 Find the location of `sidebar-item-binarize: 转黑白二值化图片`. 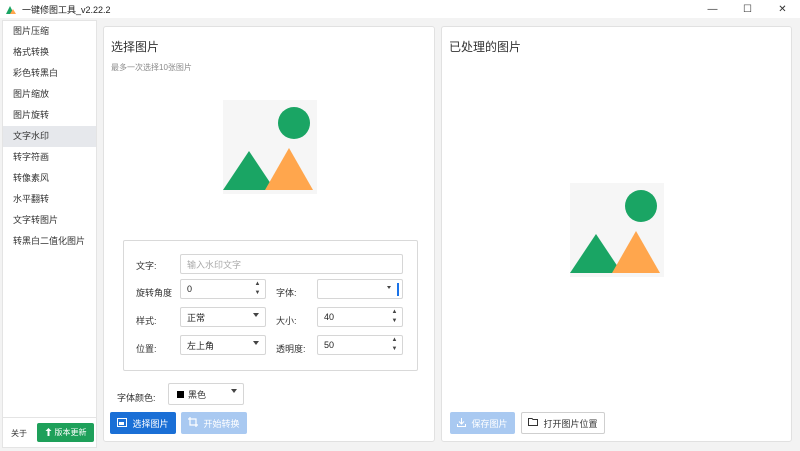

sidebar-item-binarize: 转黑白二值化图片 is located at coordinates (49, 241).